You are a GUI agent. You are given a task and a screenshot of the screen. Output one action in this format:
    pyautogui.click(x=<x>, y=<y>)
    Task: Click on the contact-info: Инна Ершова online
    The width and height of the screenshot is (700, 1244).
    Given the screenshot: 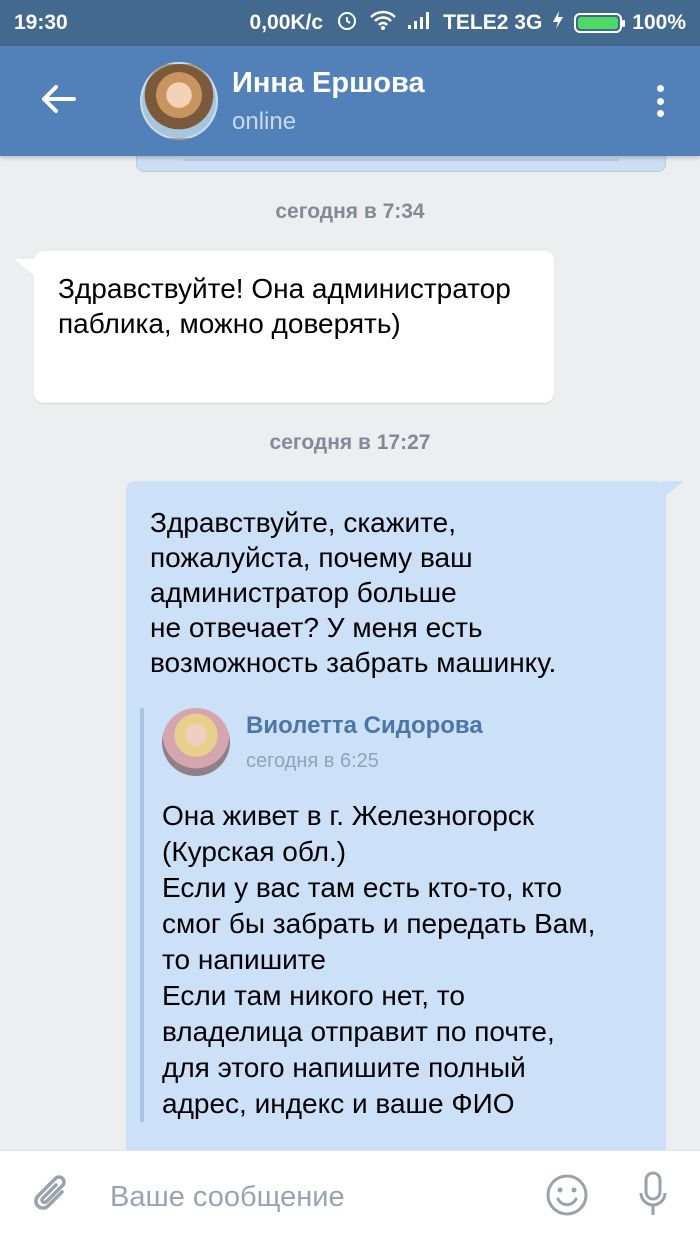 What is the action you would take?
    pyautogui.click(x=328, y=101)
    